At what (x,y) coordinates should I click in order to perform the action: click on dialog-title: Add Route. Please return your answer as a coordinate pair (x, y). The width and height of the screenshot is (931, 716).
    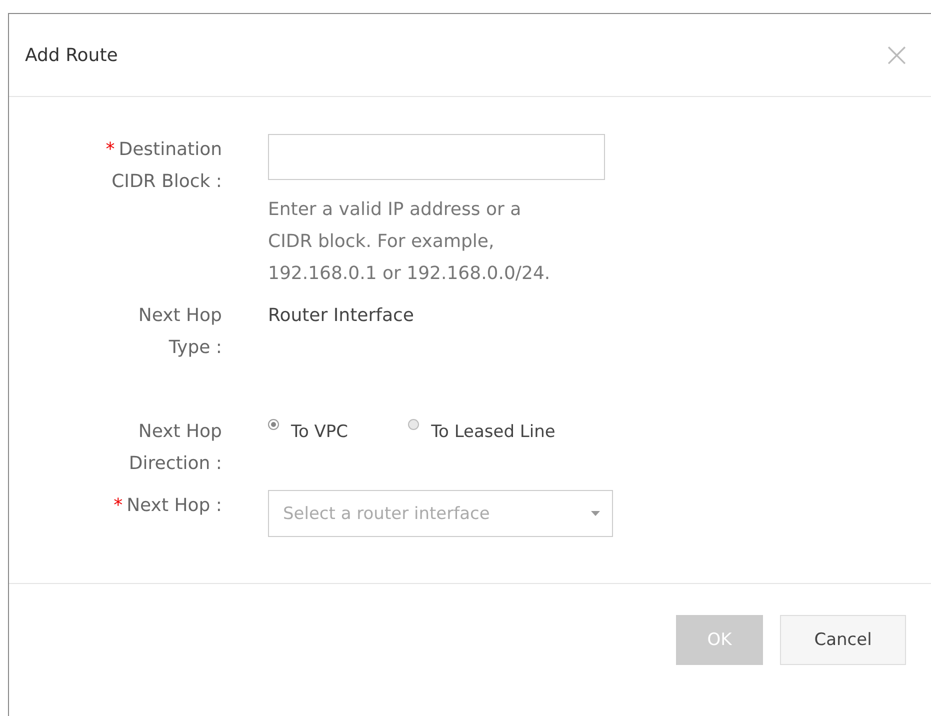
    Looking at the image, I should click on (71, 55).